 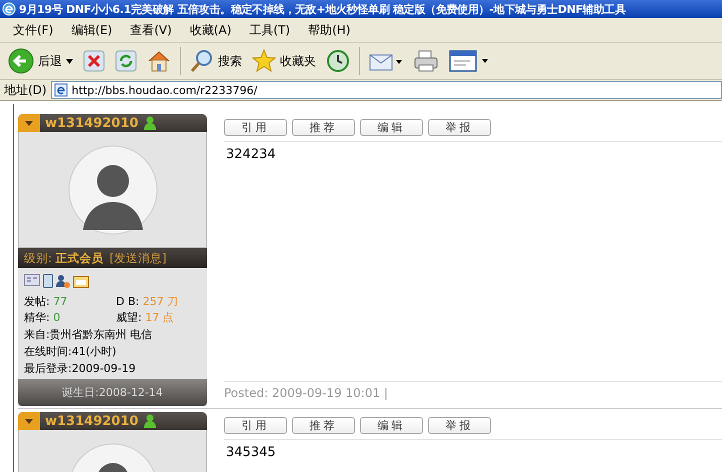 I want to click on member-level: 级别: 正式会员, so click(x=64, y=258).